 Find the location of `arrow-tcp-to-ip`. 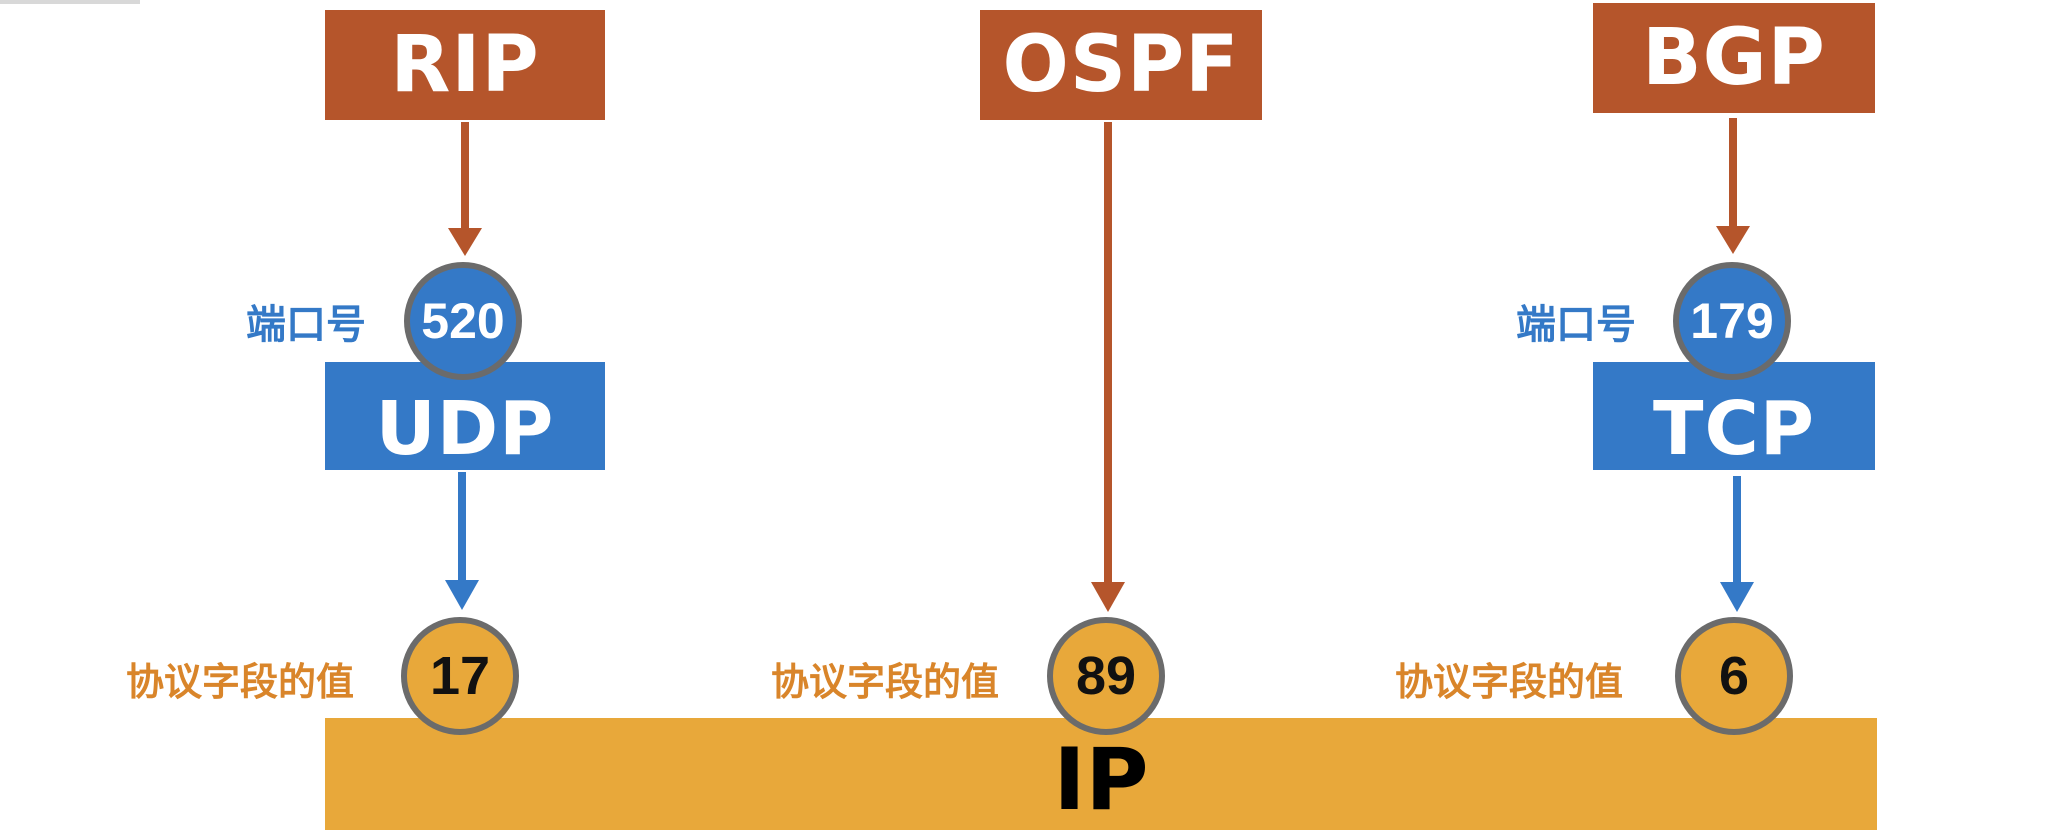

arrow-tcp-to-ip is located at coordinates (1737, 544).